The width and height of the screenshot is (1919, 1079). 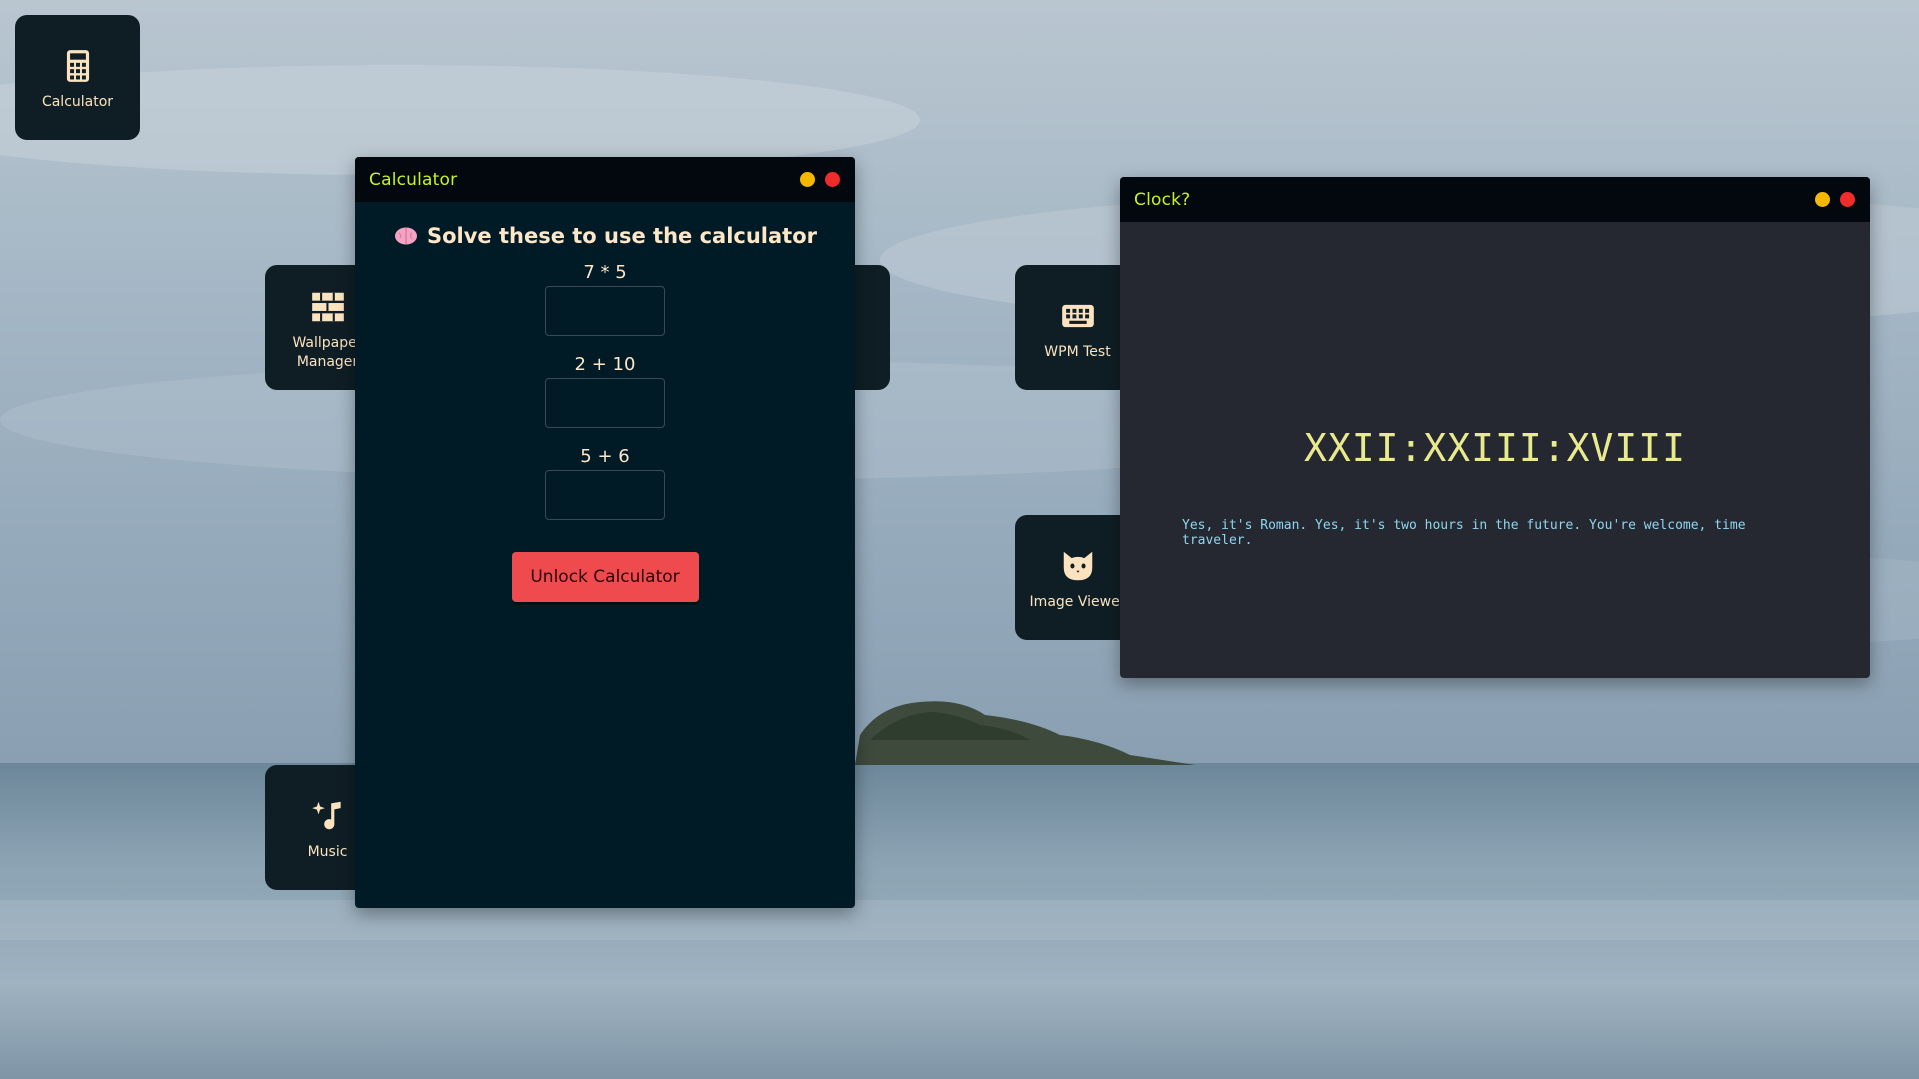 I want to click on desktop-icon-calculator: Calculator, so click(x=77, y=77).